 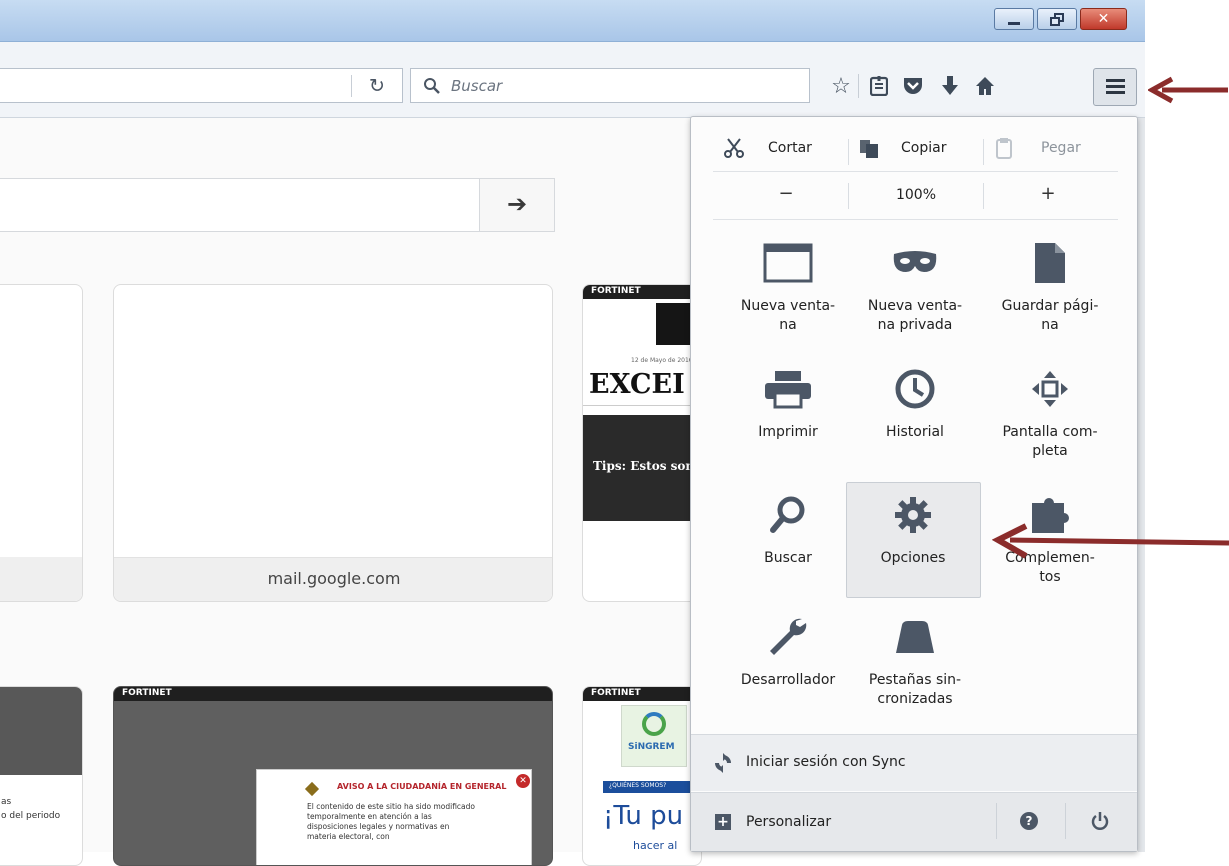 What do you see at coordinates (913, 540) in the screenshot?
I see `options-button: Opciones` at bounding box center [913, 540].